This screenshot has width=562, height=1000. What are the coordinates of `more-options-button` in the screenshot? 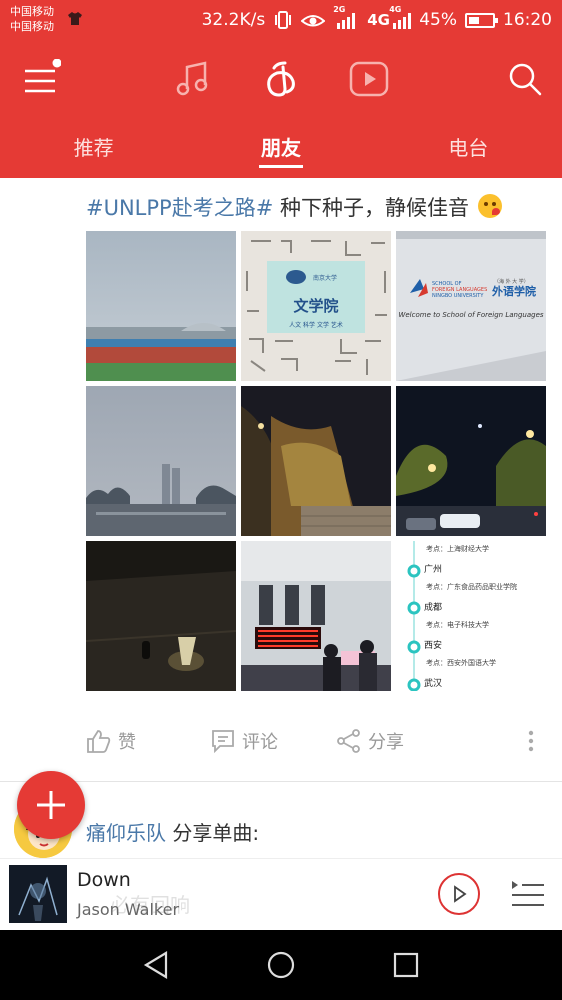 It's located at (531, 741).